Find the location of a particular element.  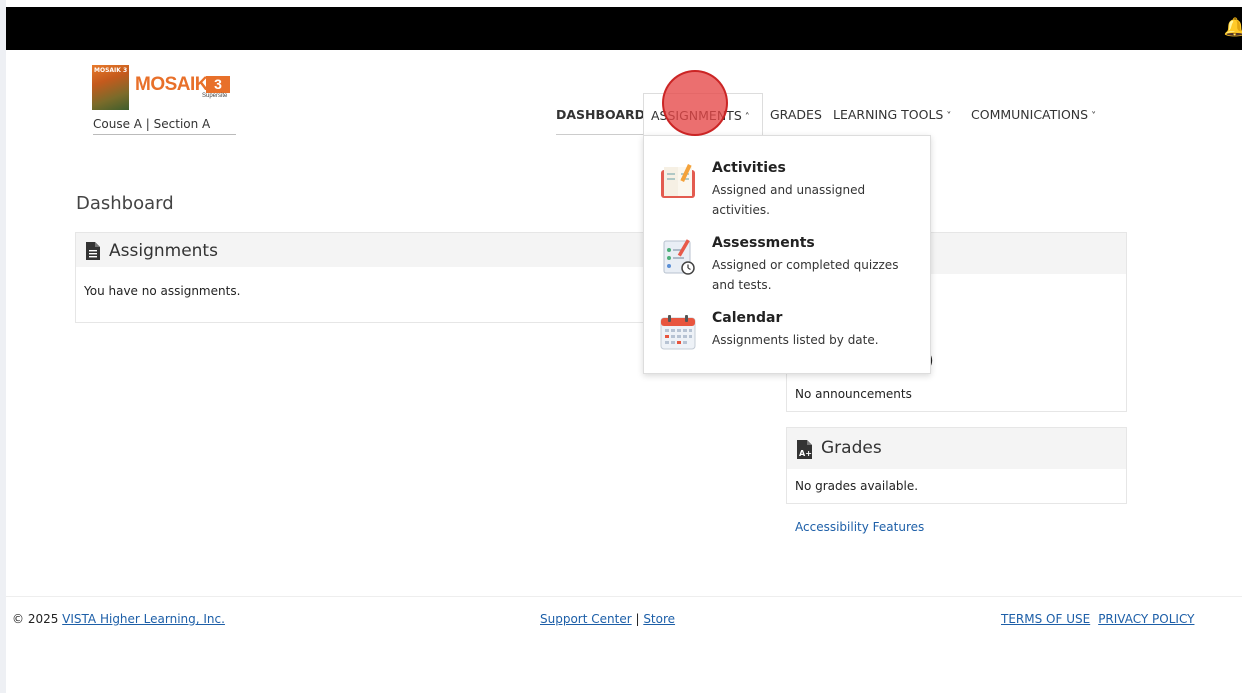

nav-communications-label: COMMUNICATIONS is located at coordinates (1030, 114).